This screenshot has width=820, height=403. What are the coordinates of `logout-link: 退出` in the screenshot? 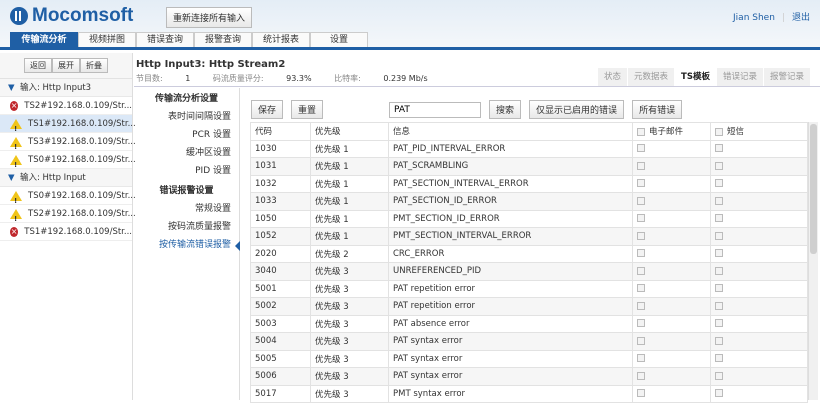 It's located at (801, 18).